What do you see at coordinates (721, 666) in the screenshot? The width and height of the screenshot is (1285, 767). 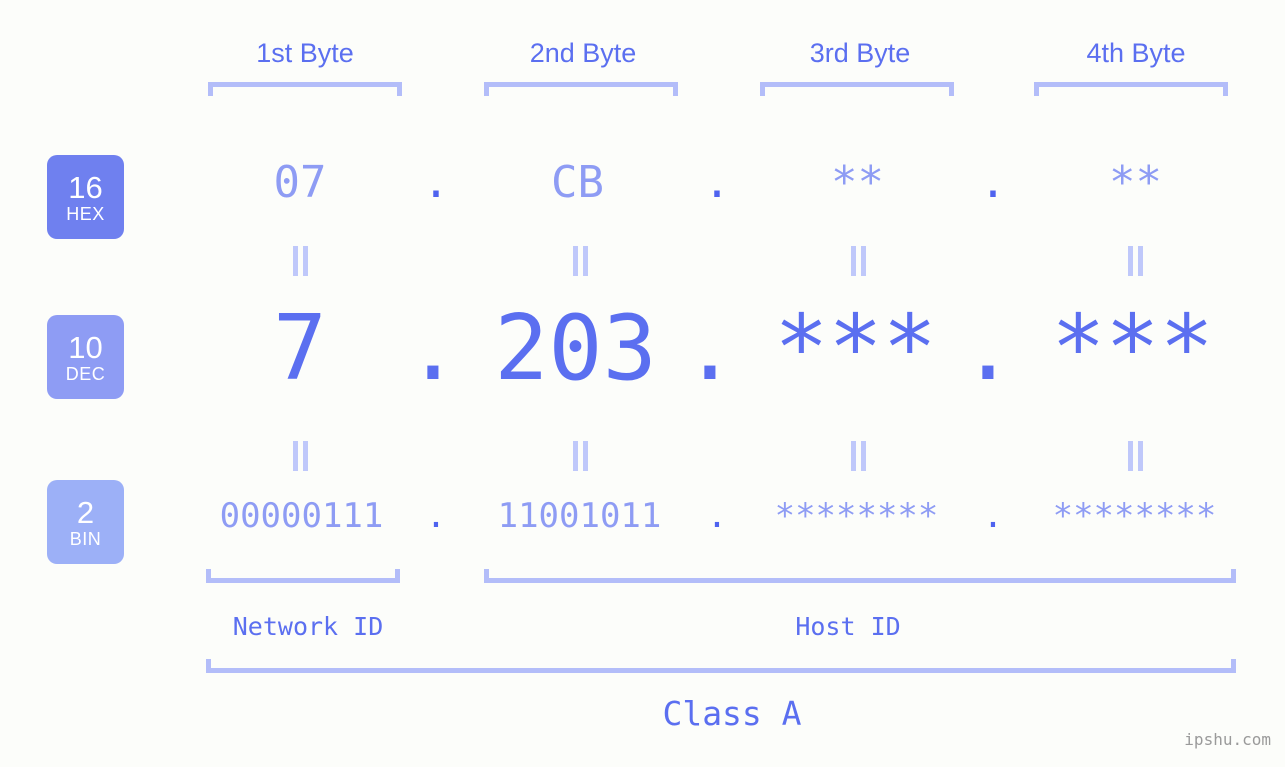 I see `class-bracket` at bounding box center [721, 666].